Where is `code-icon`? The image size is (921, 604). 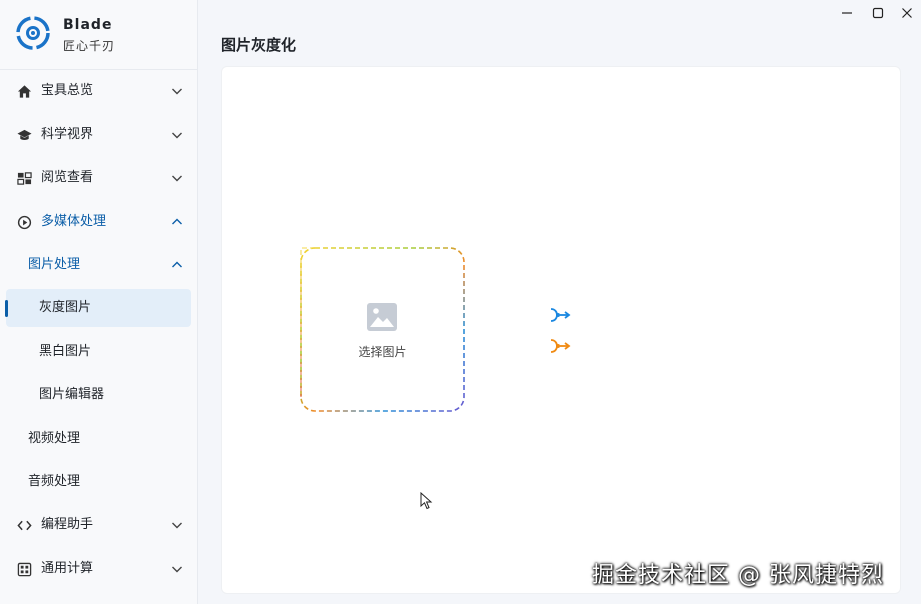 code-icon is located at coordinates (24, 525).